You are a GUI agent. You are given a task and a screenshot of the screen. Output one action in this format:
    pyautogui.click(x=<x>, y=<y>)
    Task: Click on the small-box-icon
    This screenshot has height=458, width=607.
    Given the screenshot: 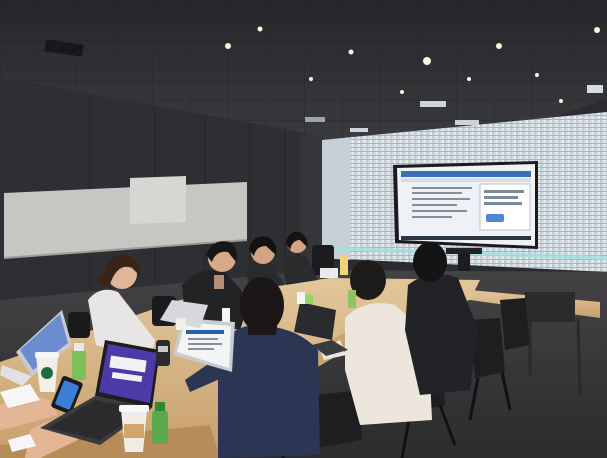 What is the action you would take?
    pyautogui.click(x=329, y=273)
    